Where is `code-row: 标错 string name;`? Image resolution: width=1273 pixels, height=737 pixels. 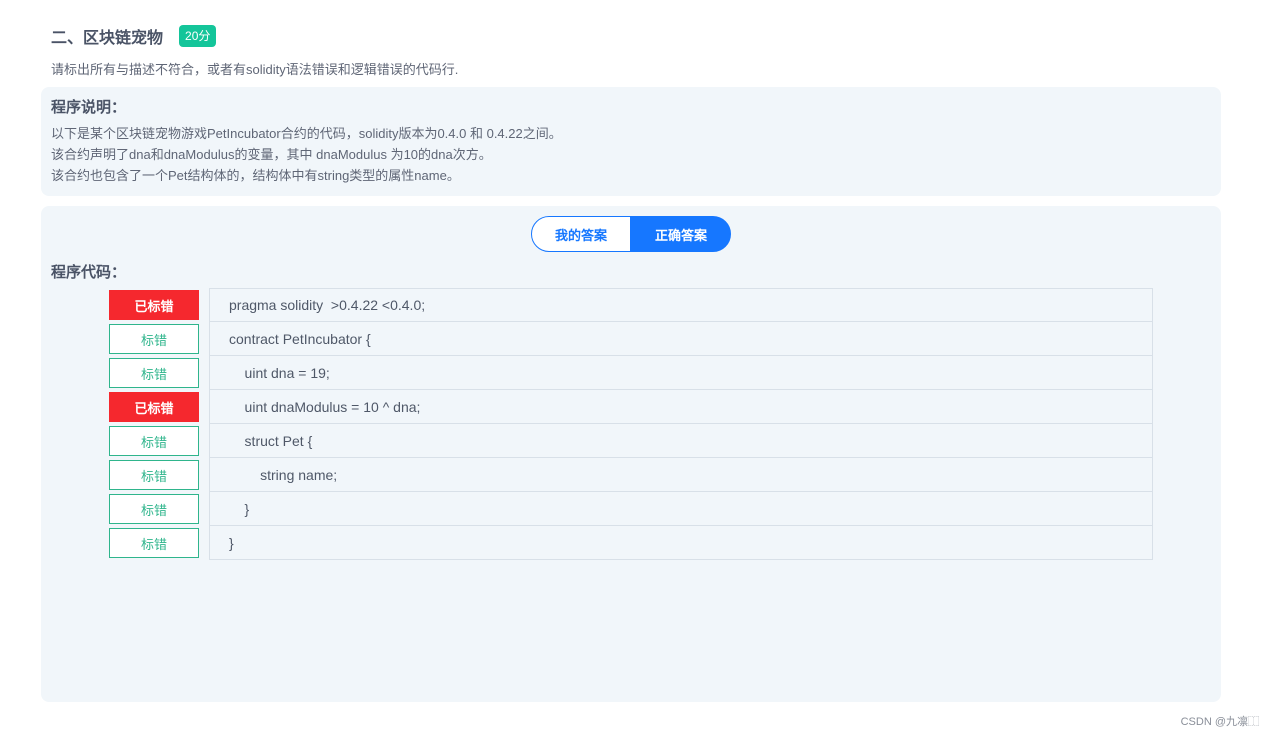 code-row: 标错 string name; is located at coordinates (631, 475).